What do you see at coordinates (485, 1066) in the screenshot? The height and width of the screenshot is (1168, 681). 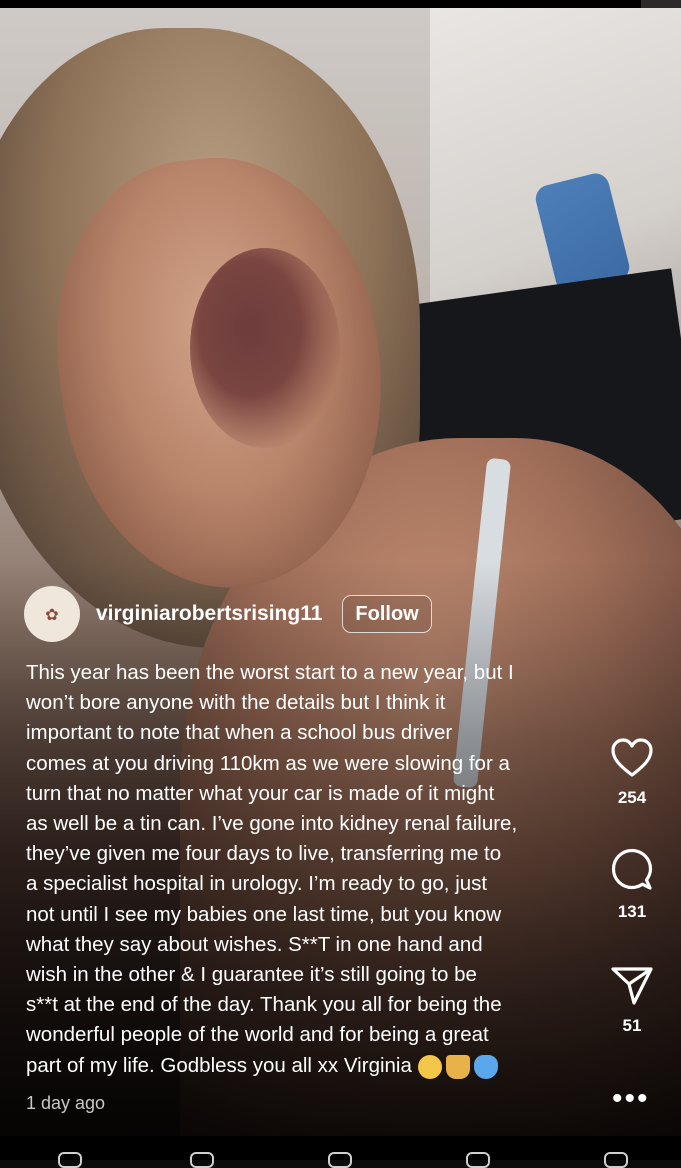 I see `blue-butterfly-icon` at bounding box center [485, 1066].